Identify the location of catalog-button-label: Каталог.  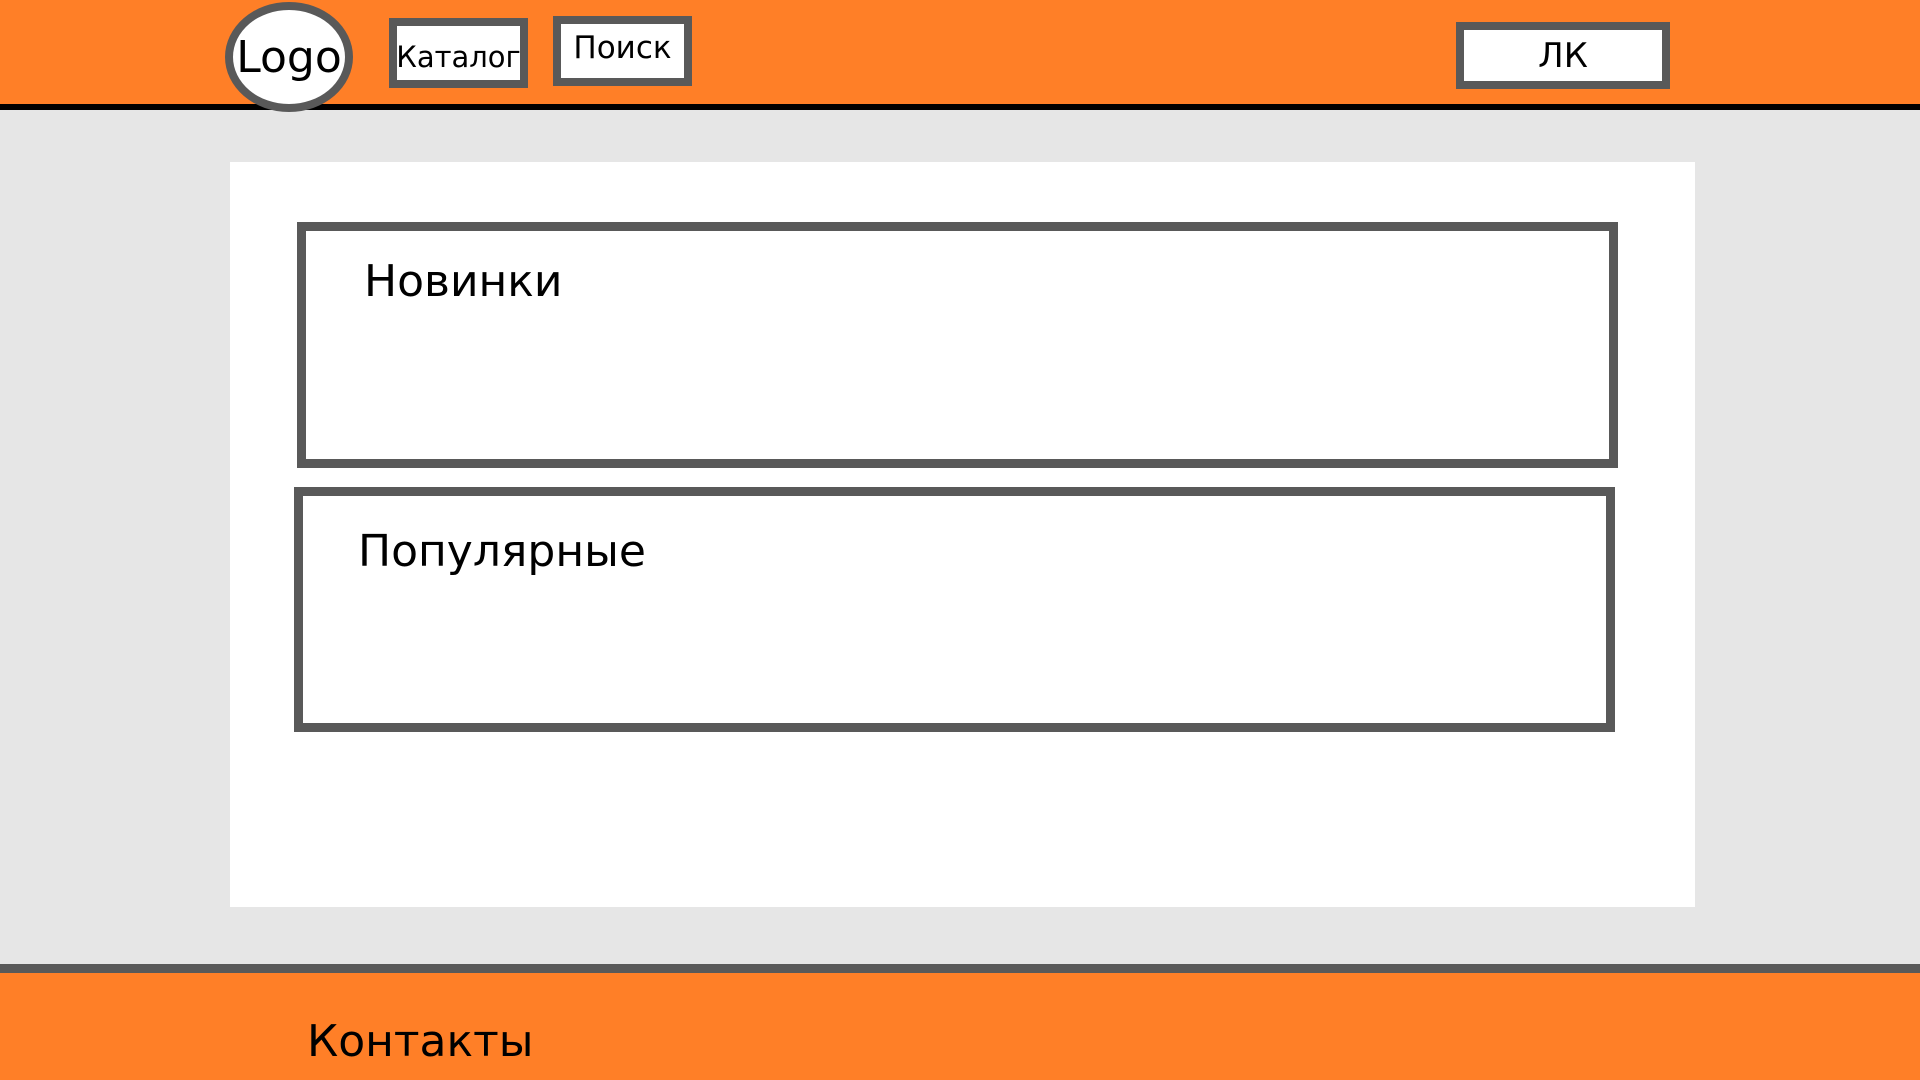
(458, 57).